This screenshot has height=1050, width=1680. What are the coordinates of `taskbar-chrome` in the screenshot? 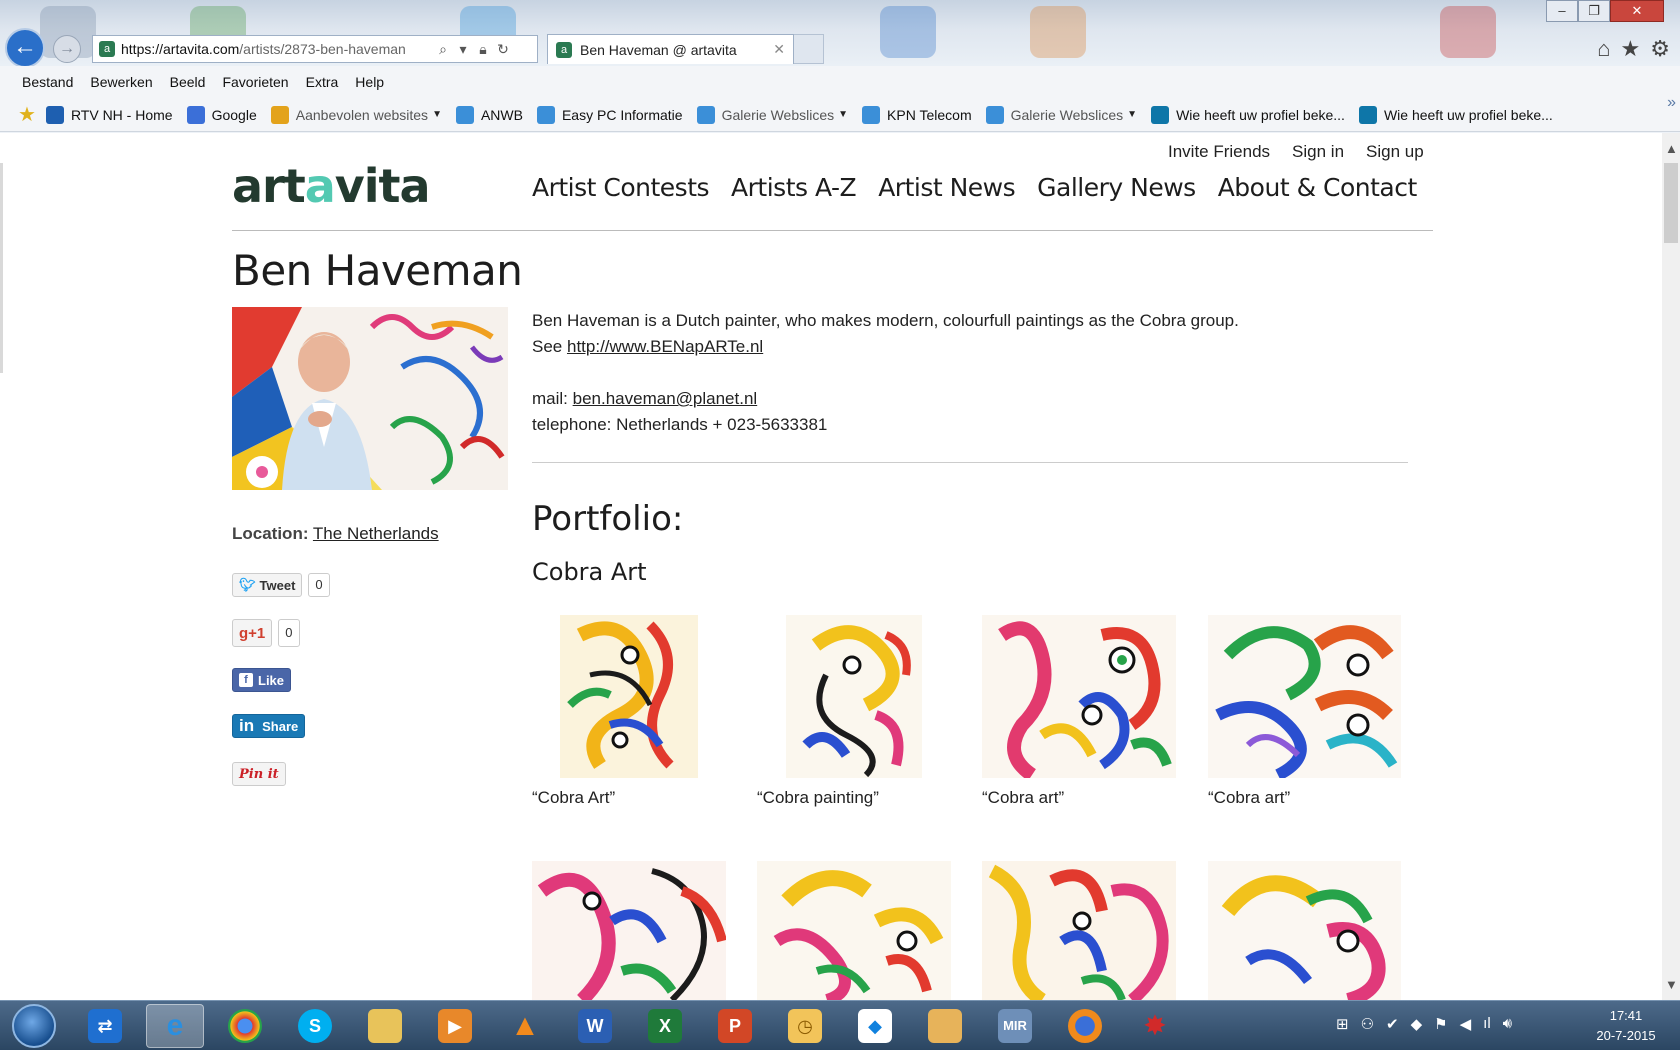 It's located at (245, 1026).